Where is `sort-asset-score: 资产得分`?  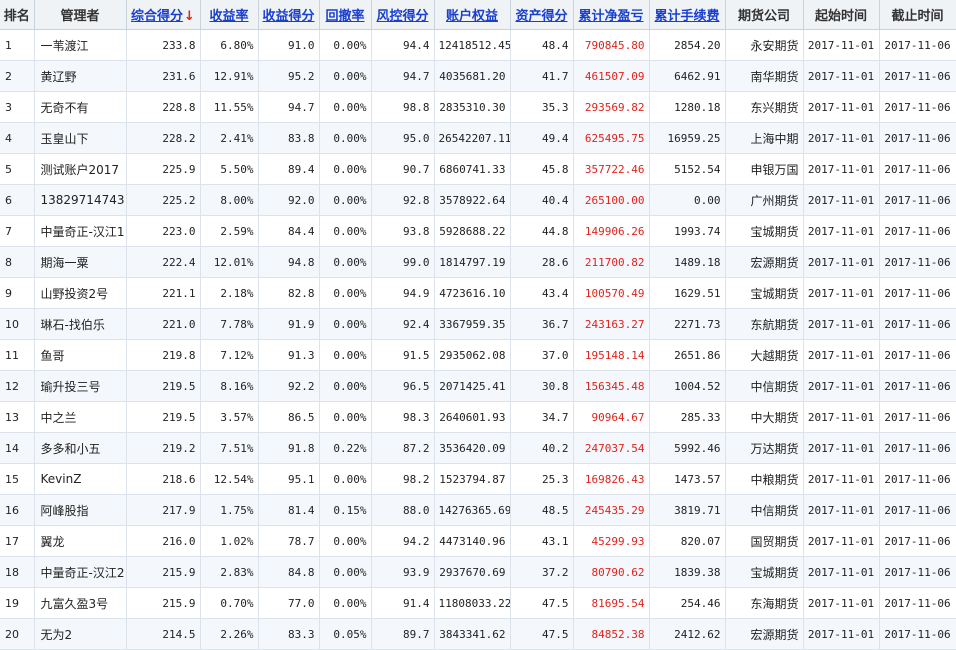
sort-asset-score: 资产得分 is located at coordinates (542, 15).